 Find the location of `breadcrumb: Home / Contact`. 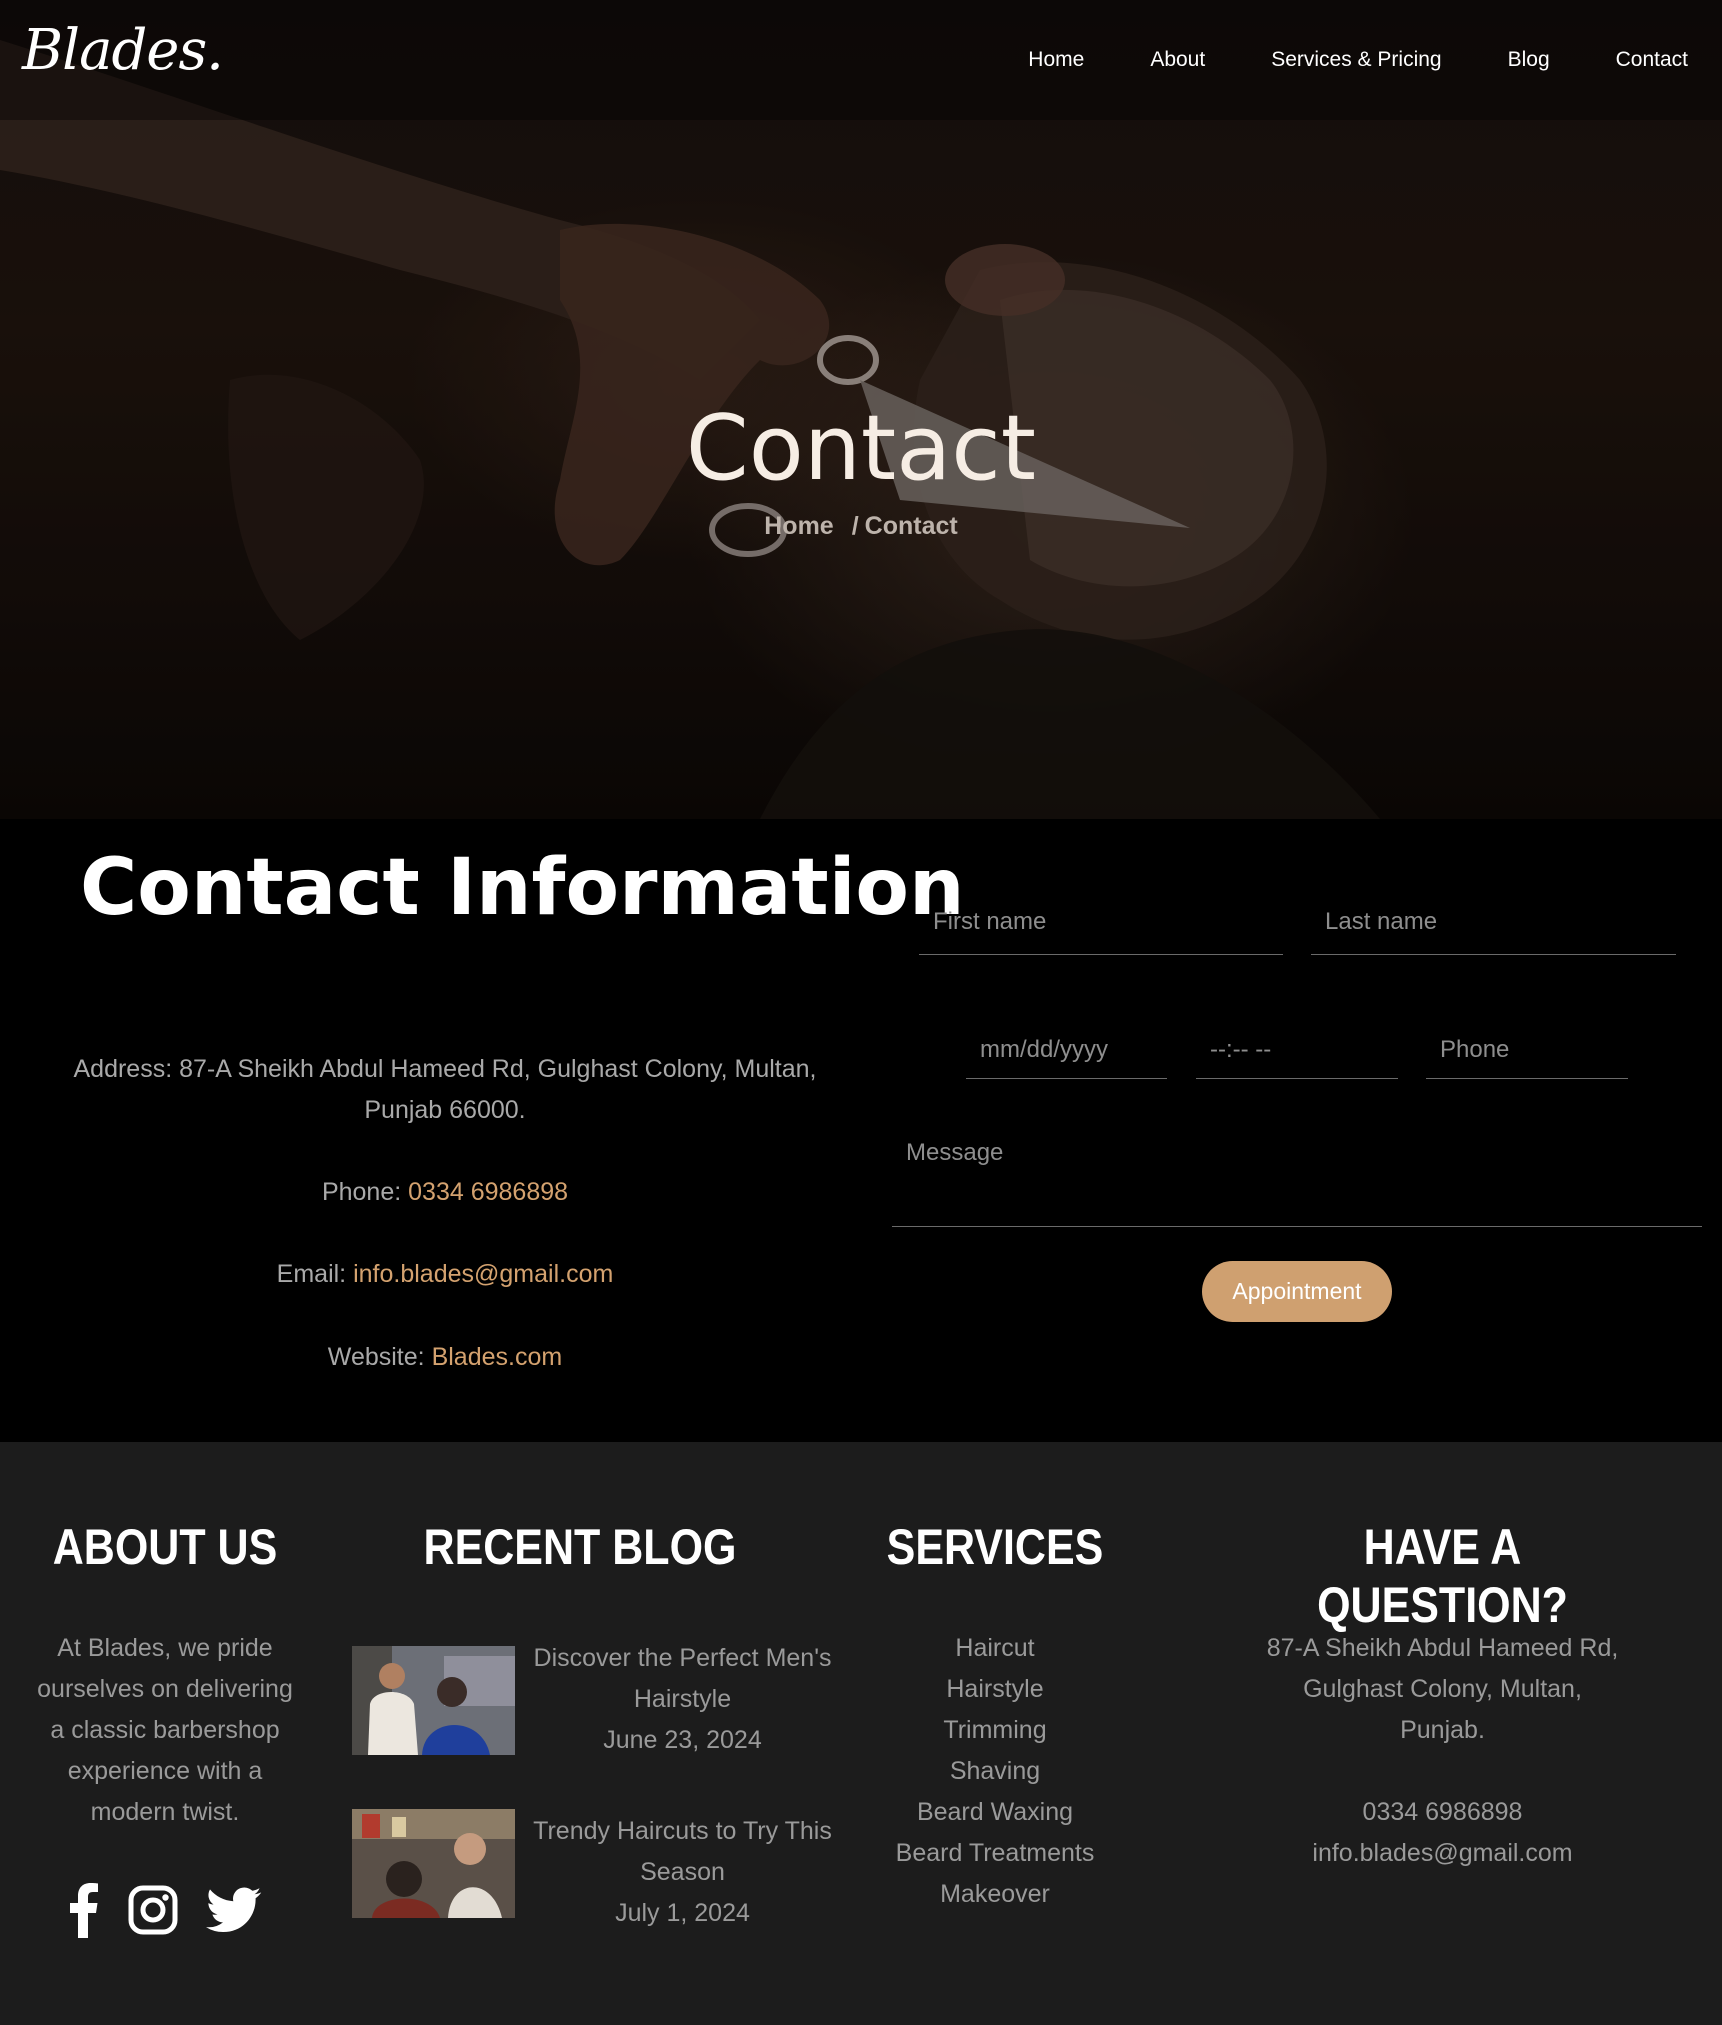

breadcrumb: Home / Contact is located at coordinates (861, 526).